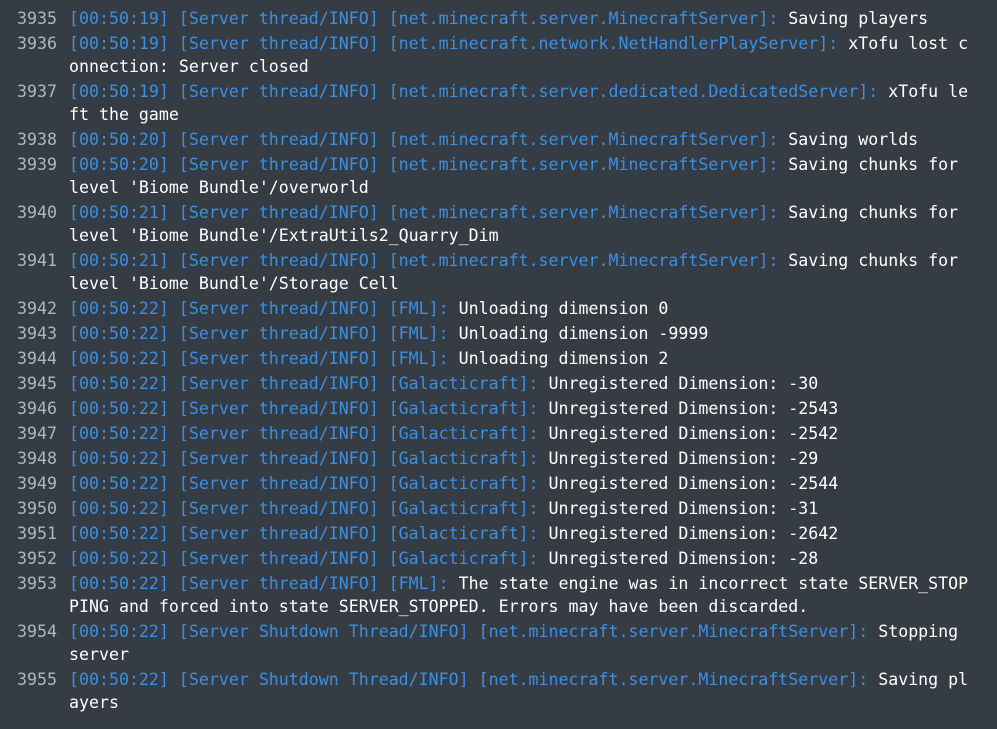 The width and height of the screenshot is (997, 729). I want to click on line-number: 3945, so click(37, 383).